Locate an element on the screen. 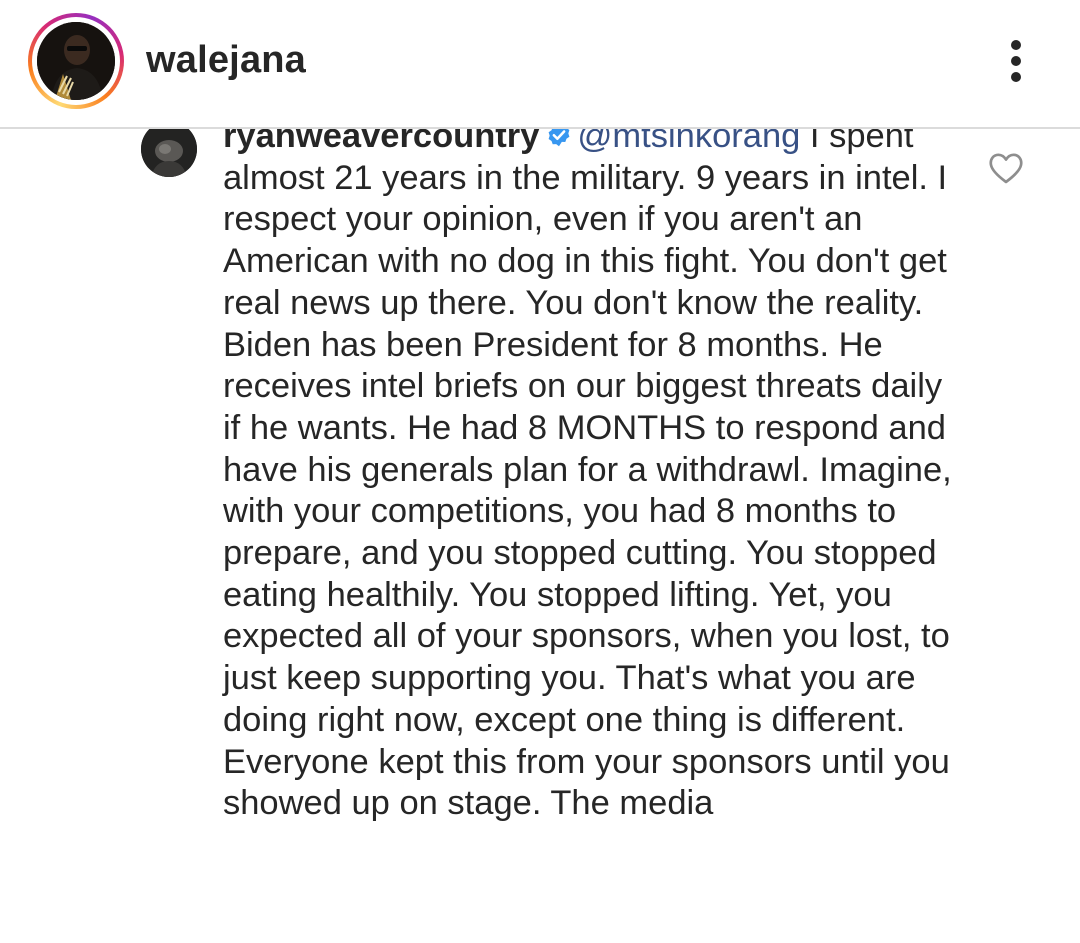 This screenshot has height=943, width=1080. heart-outline-icon is located at coordinates (1006, 168).